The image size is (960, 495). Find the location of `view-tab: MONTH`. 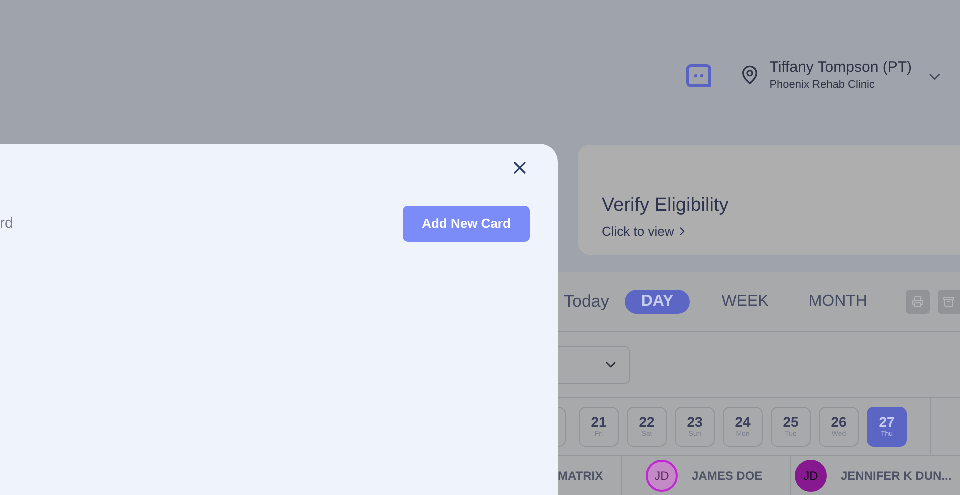

view-tab: MONTH is located at coordinates (838, 302).